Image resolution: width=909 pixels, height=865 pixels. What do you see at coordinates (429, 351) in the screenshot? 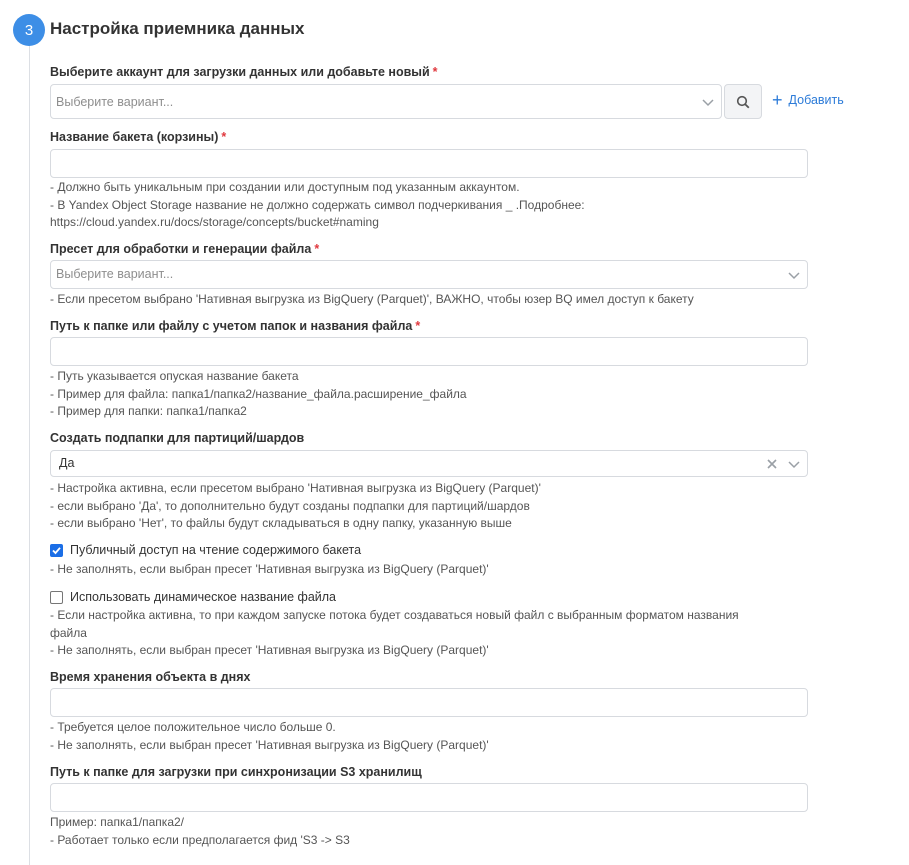
I see `path-input` at bounding box center [429, 351].